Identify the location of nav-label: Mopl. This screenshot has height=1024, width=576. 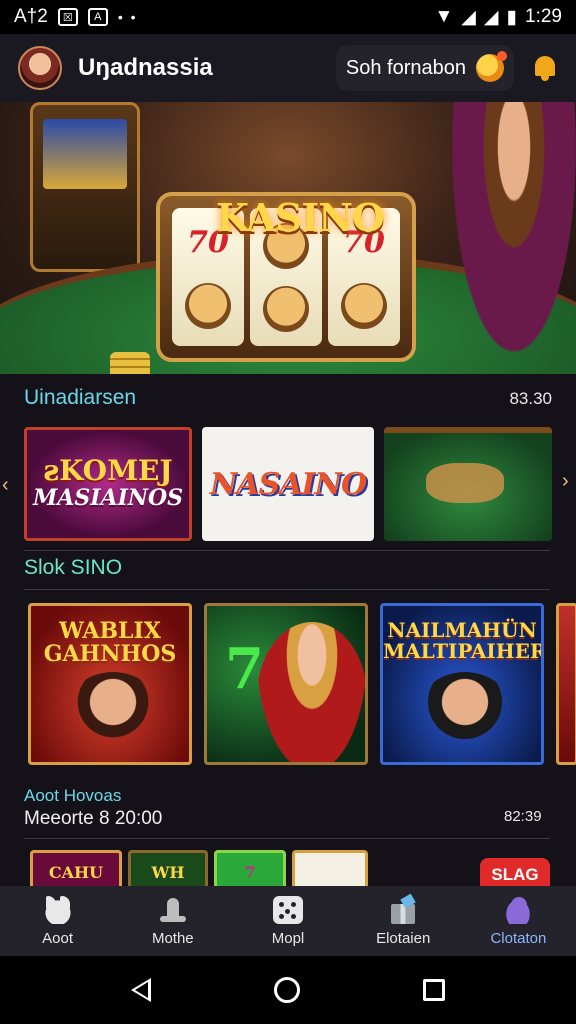
(288, 938).